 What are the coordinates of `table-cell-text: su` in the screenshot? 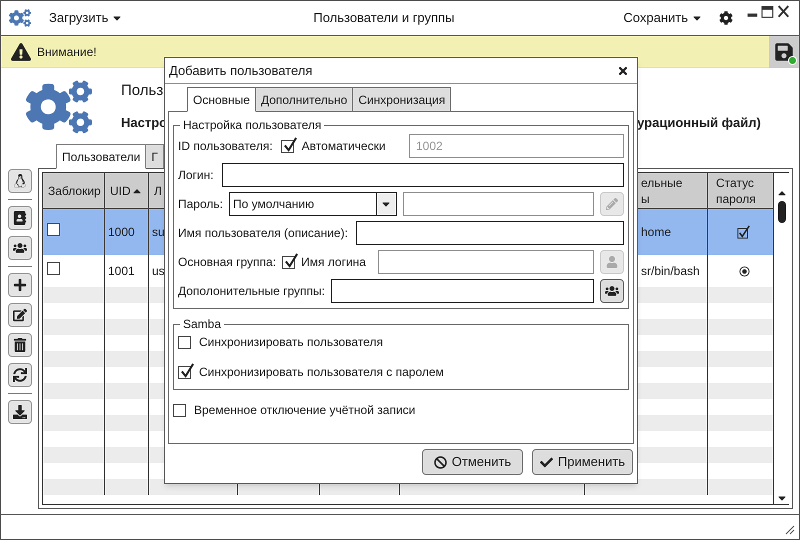 It's located at (158, 232).